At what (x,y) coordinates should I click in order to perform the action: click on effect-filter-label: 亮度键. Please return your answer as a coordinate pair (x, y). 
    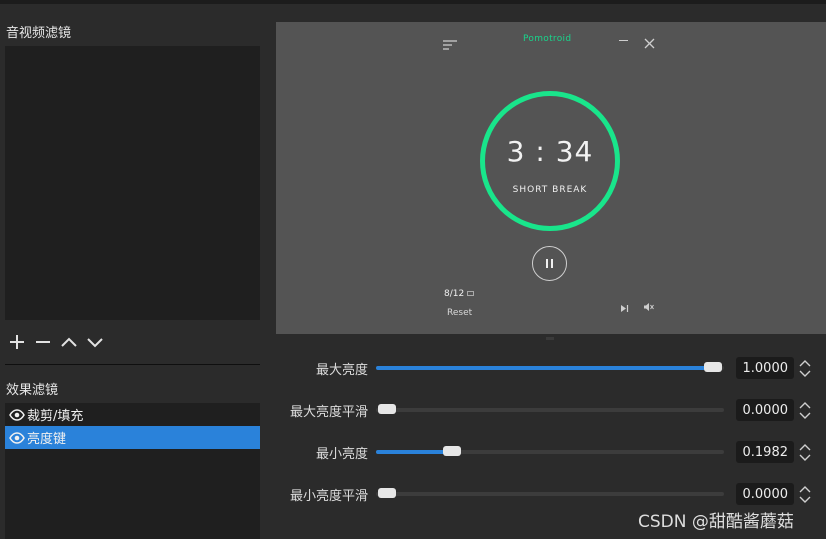
    Looking at the image, I should click on (47, 439).